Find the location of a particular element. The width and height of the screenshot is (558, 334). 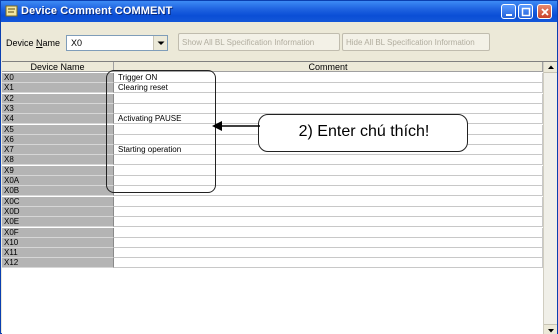

table-row: X0D is located at coordinates (272, 211).